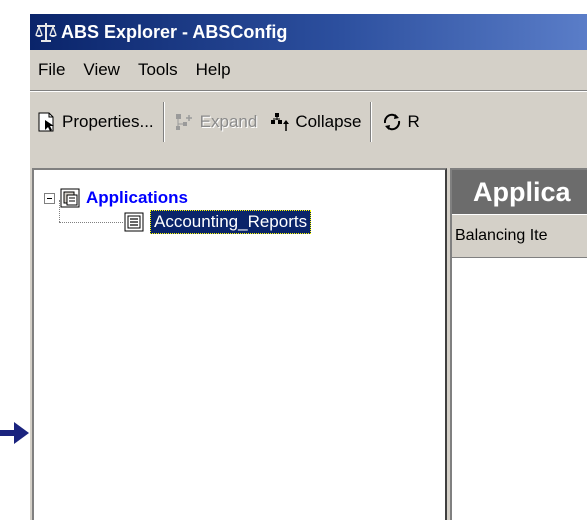 Image resolution: width=587 pixels, height=520 pixels. I want to click on scales-icon, so click(46, 32).